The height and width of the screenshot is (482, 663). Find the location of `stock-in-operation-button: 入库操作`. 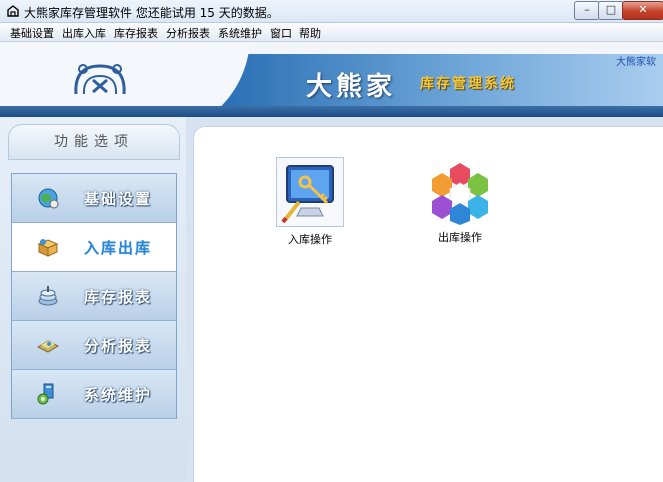

stock-in-operation-button: 入库操作 is located at coordinates (310, 202).